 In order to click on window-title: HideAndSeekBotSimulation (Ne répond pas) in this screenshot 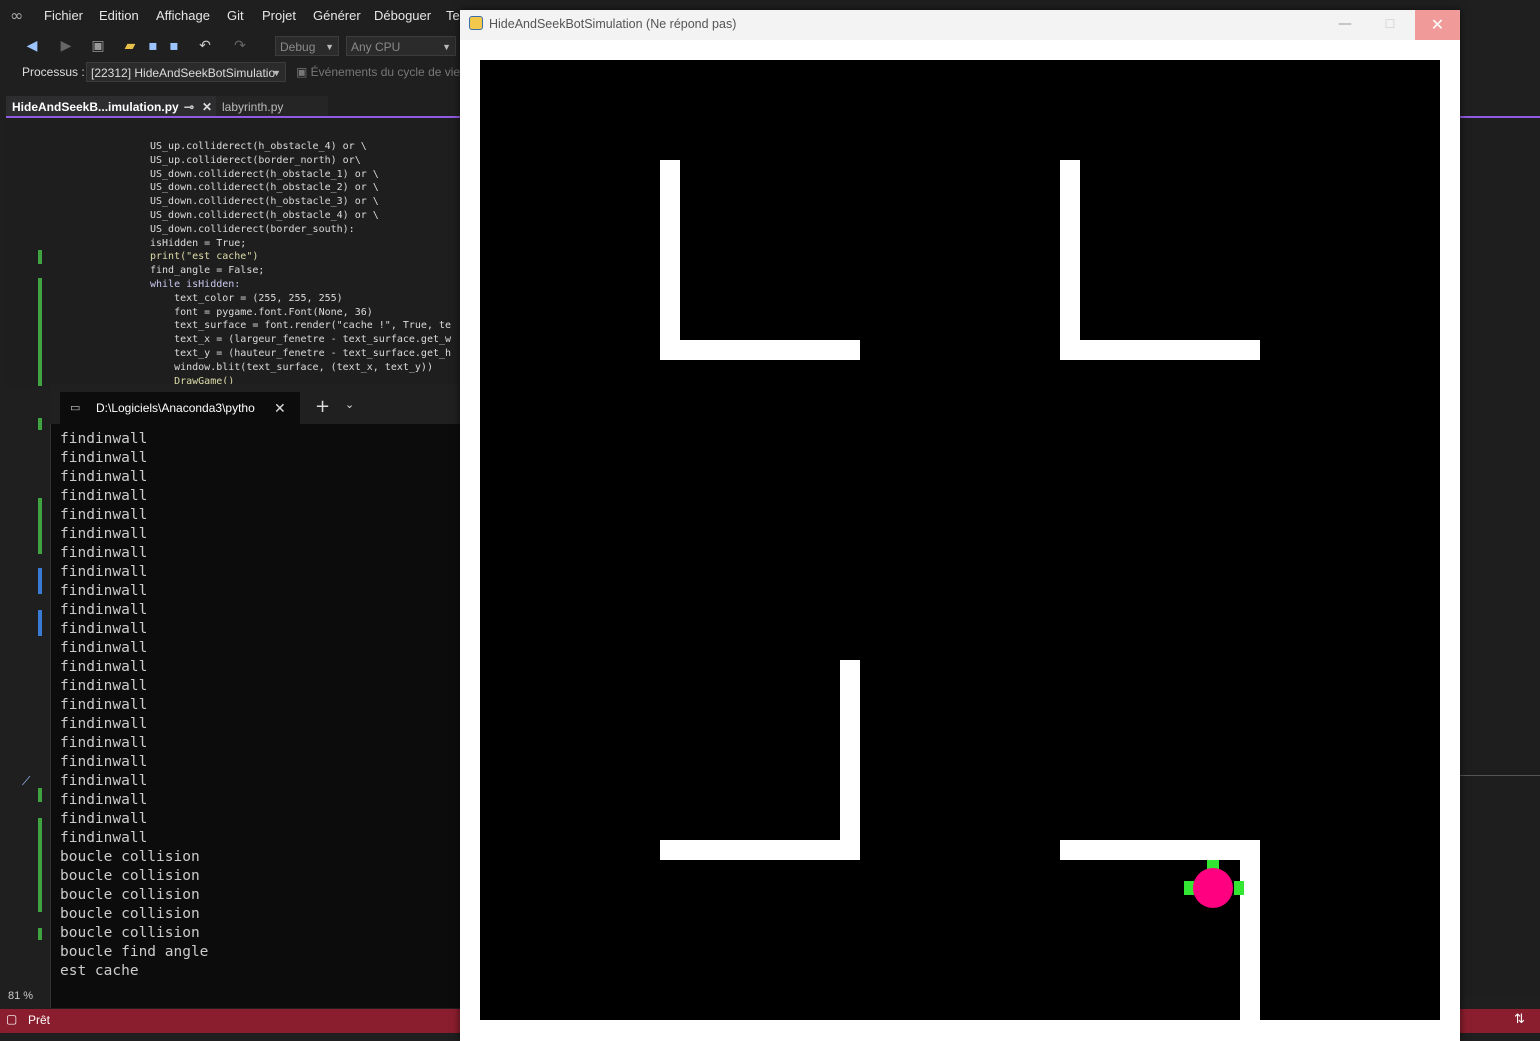, I will do `click(613, 24)`.